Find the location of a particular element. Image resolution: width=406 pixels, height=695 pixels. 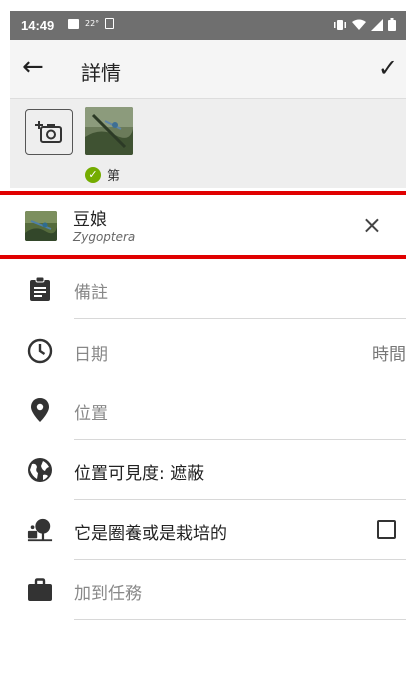

photo-strip: ✓ 第 is located at coordinates (208, 143).